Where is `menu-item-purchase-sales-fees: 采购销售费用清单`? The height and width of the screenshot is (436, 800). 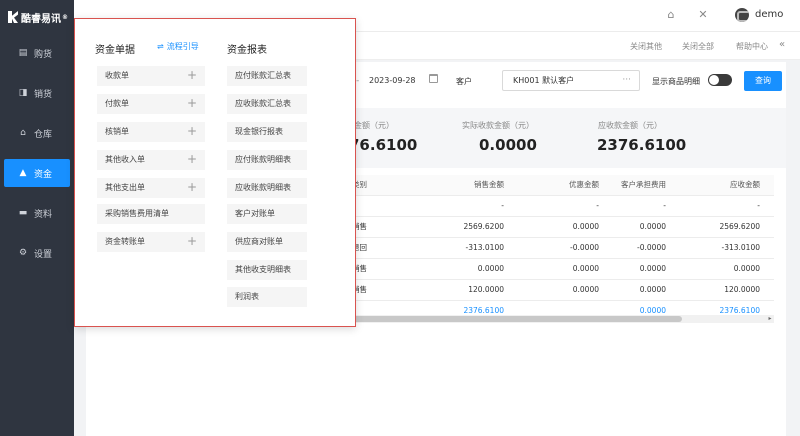
menu-item-purchase-sales-fees: 采购销售费用清单 is located at coordinates (151, 214).